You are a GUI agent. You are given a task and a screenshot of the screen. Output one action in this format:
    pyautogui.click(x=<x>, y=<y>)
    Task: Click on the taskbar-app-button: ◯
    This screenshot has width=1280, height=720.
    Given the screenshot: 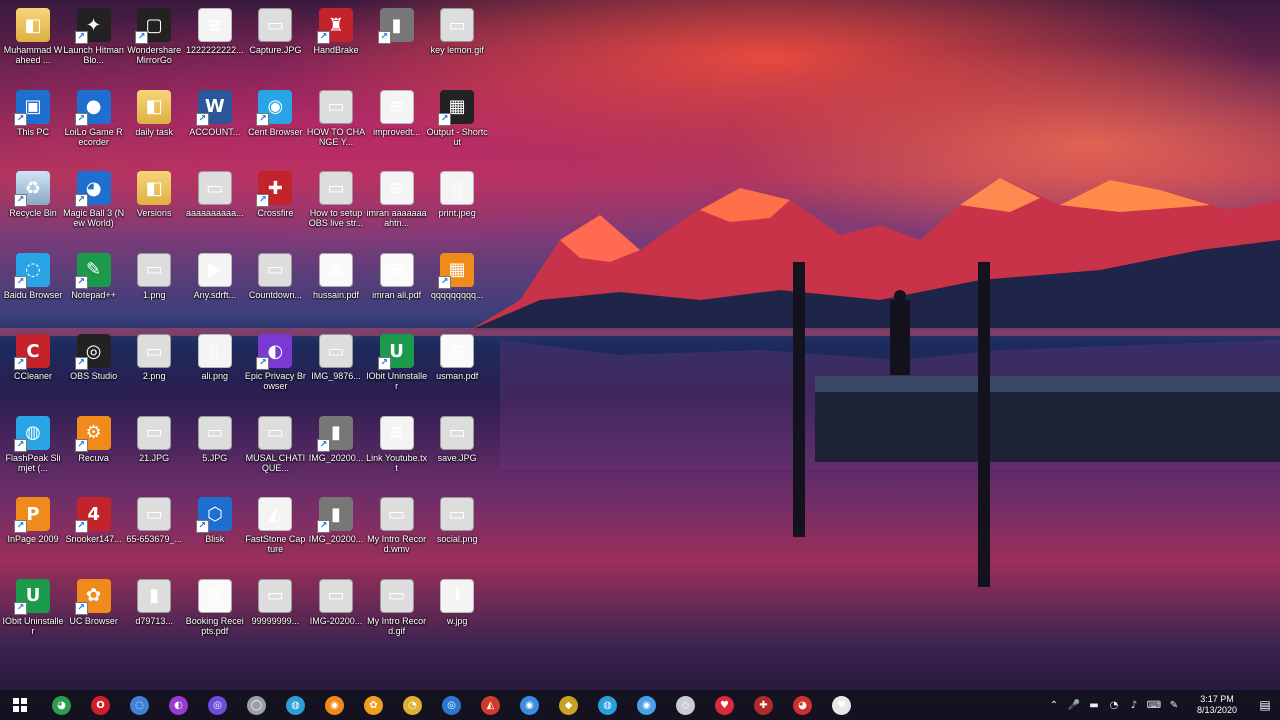 What is the action you would take?
    pyautogui.click(x=256, y=705)
    